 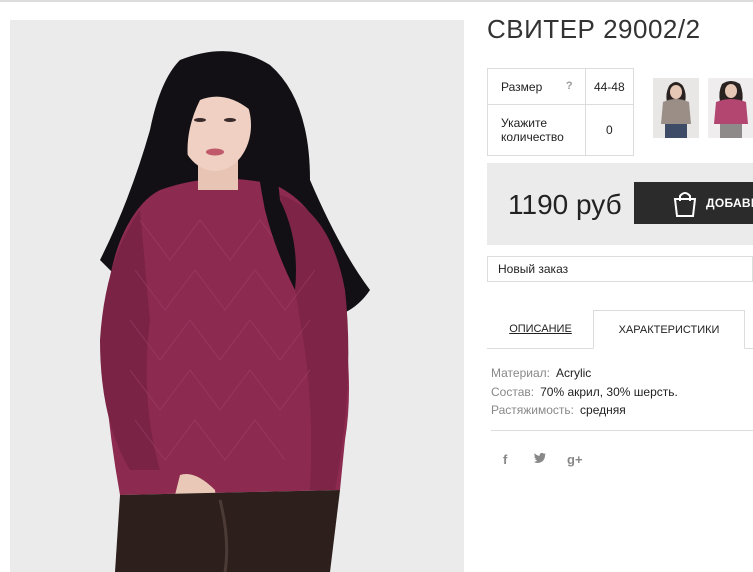 What do you see at coordinates (532, 137) in the screenshot?
I see `quantity-label-line2: количество` at bounding box center [532, 137].